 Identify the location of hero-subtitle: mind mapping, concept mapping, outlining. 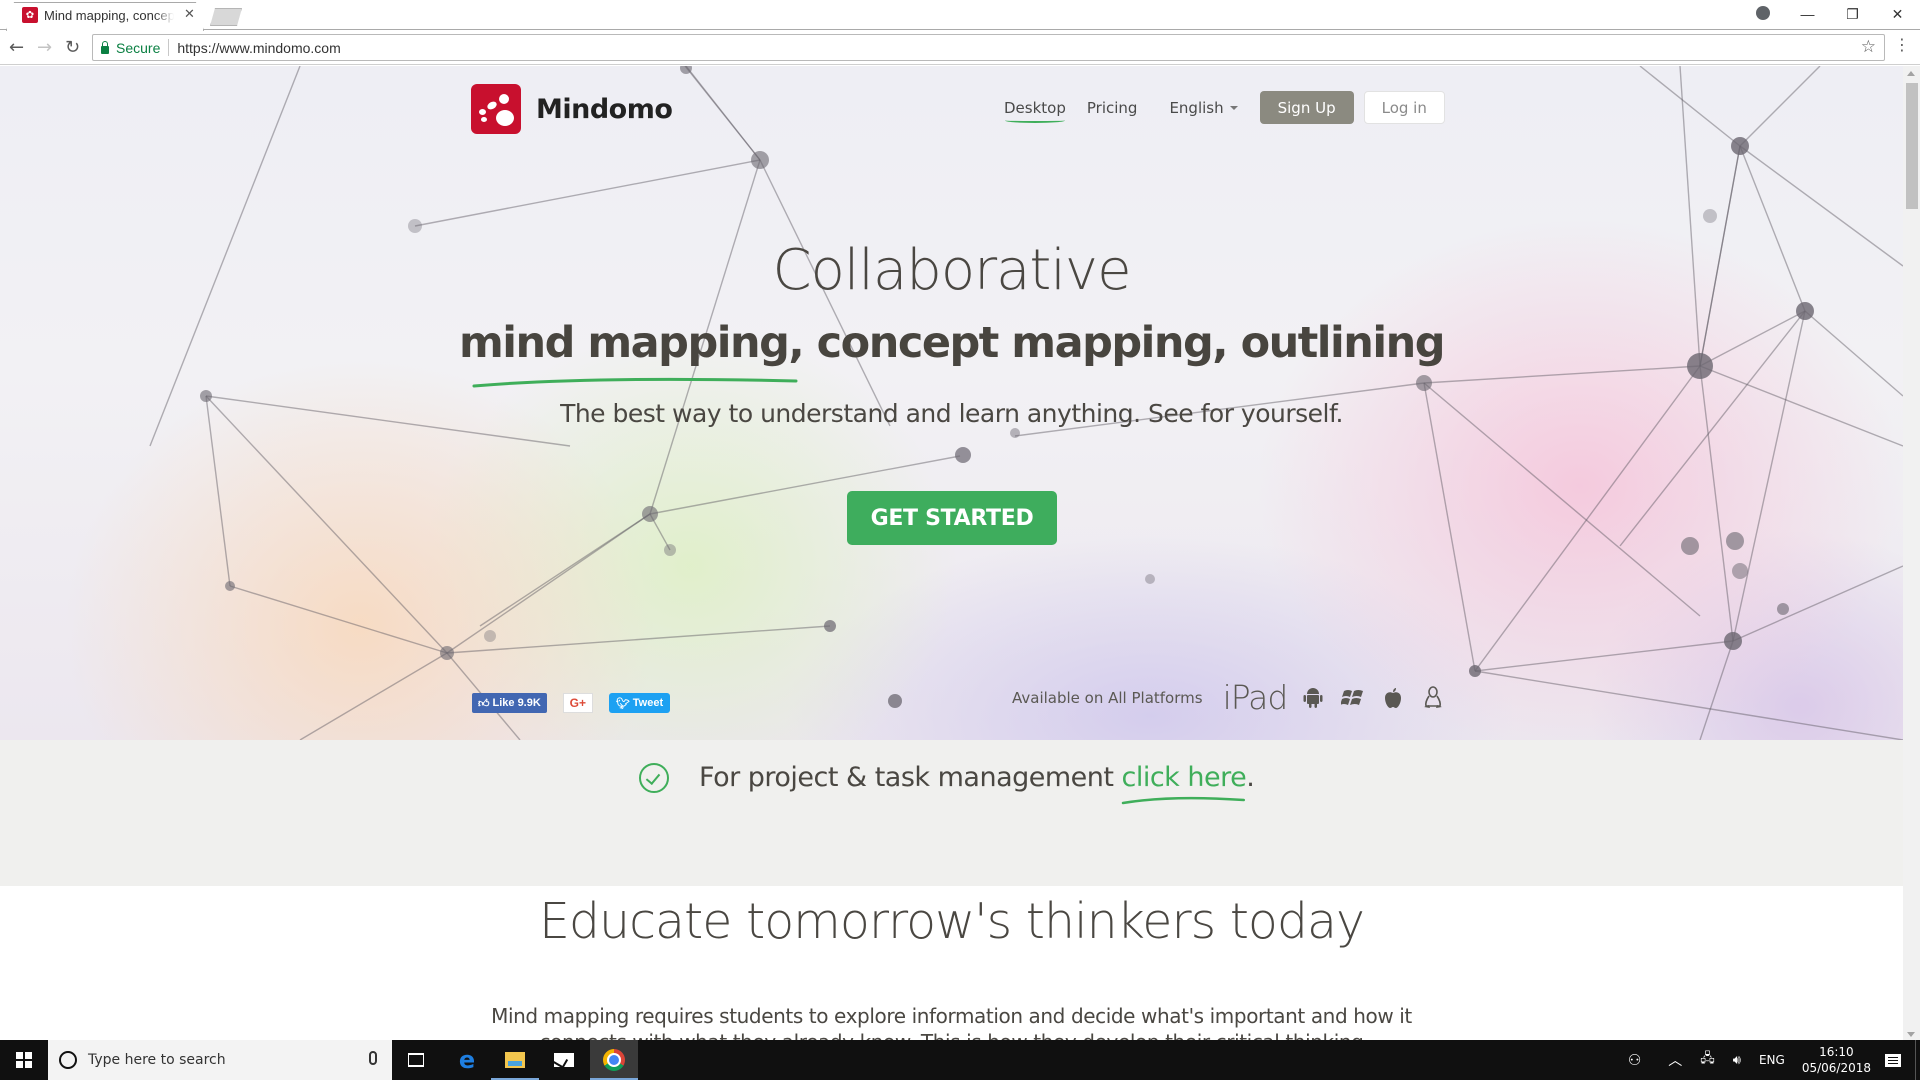
(952, 343).